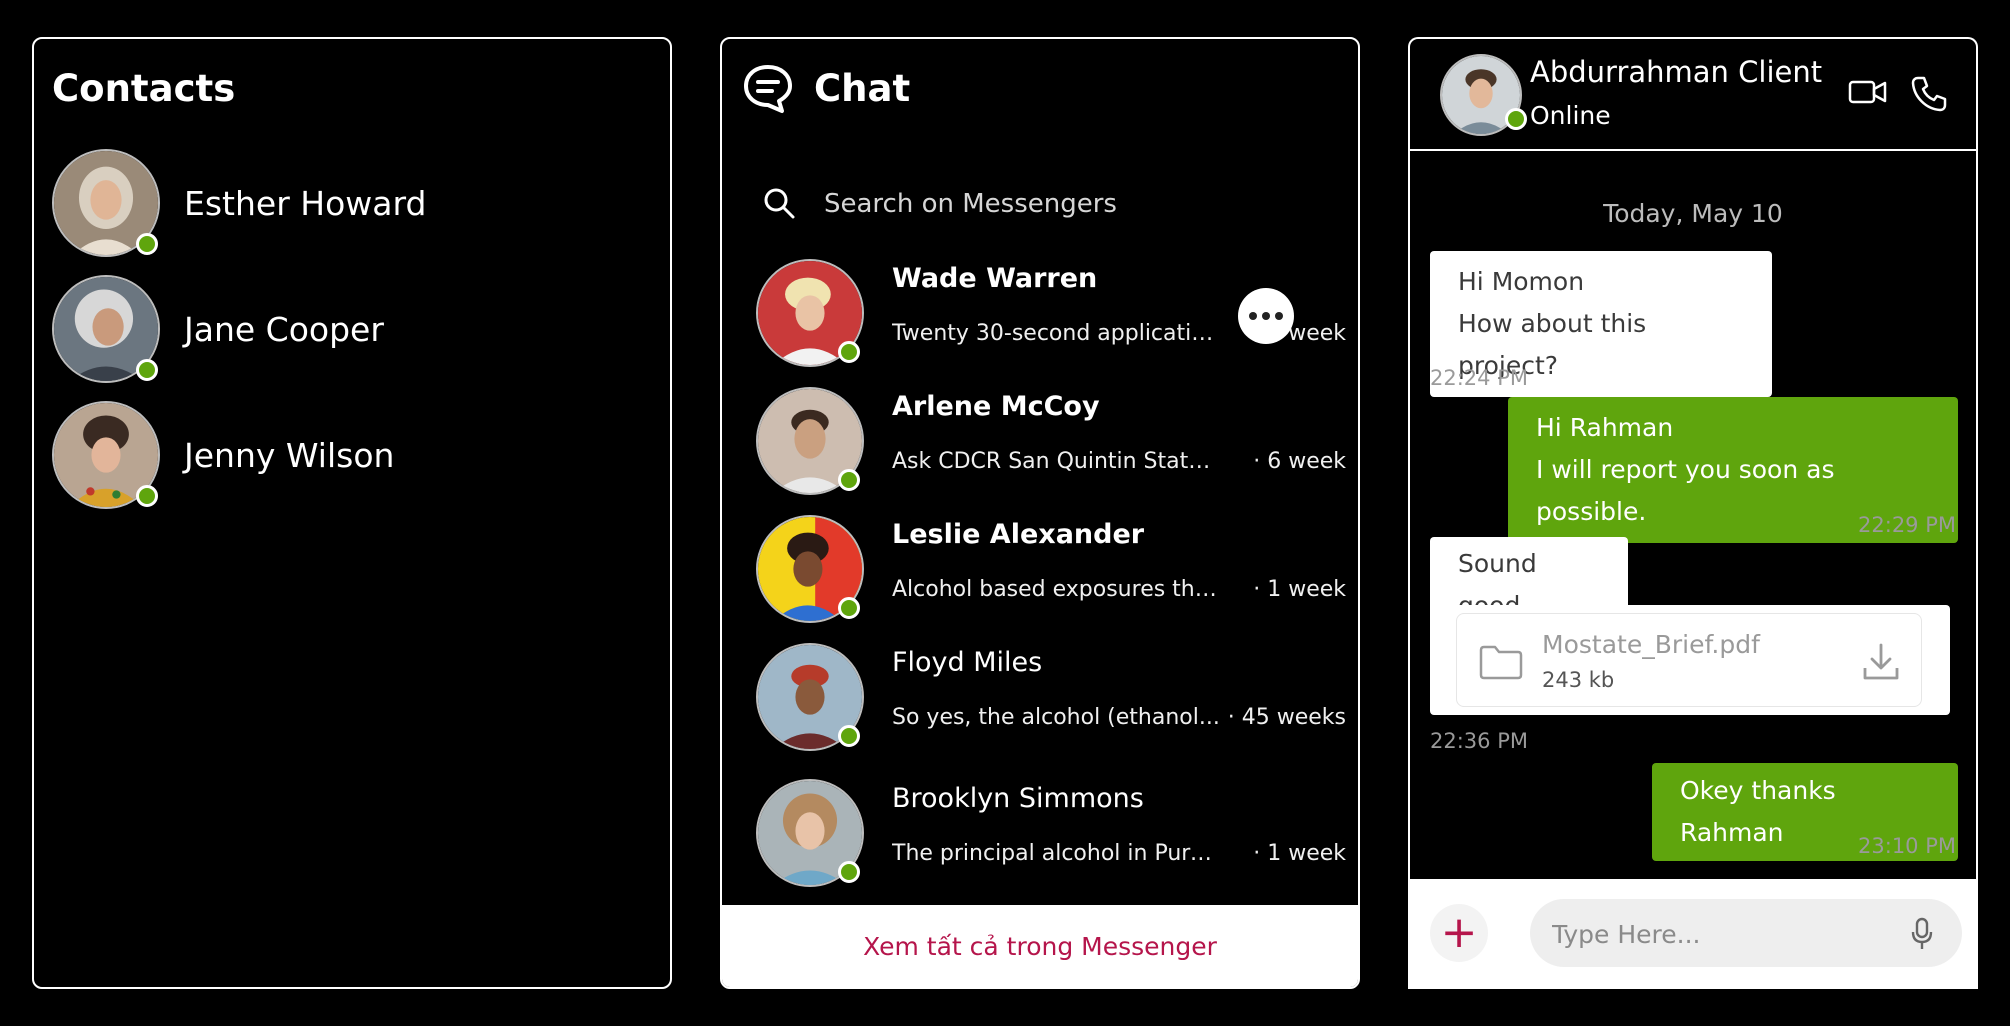 The width and height of the screenshot is (2010, 1026). Describe the element at coordinates (284, 329) in the screenshot. I see `contact-name: Jane Cooper` at that location.